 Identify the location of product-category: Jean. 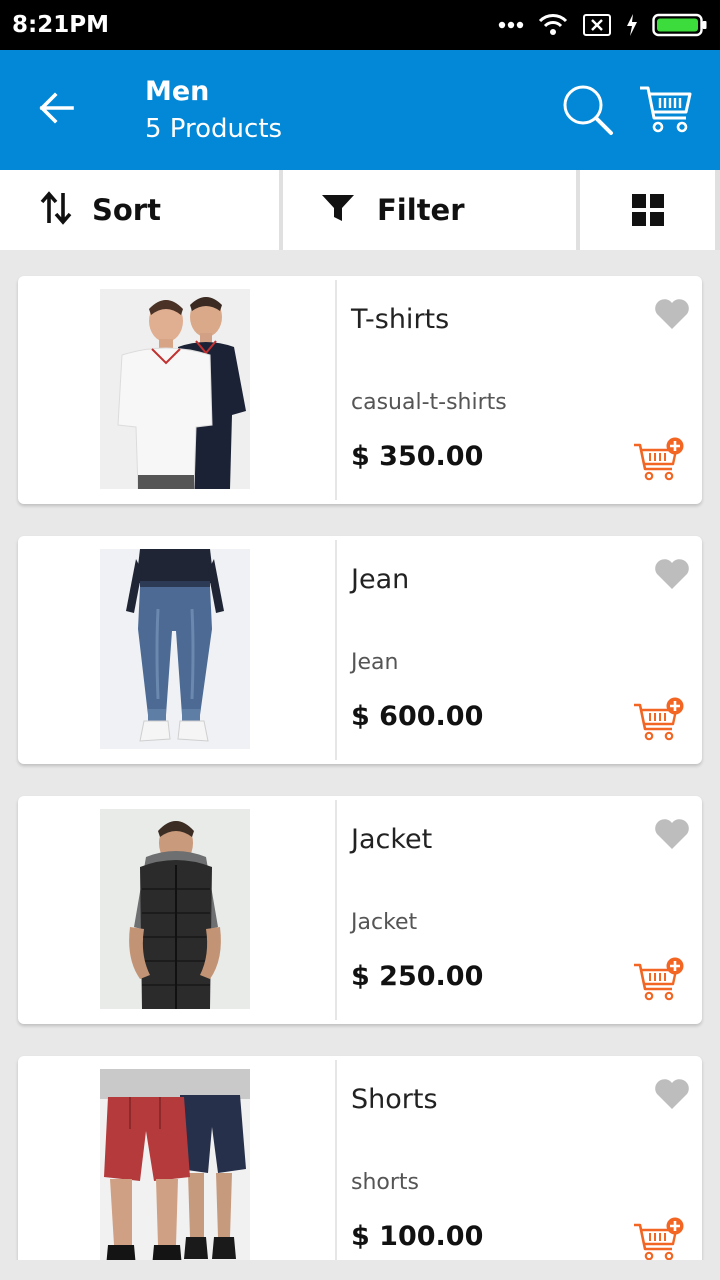
(375, 662).